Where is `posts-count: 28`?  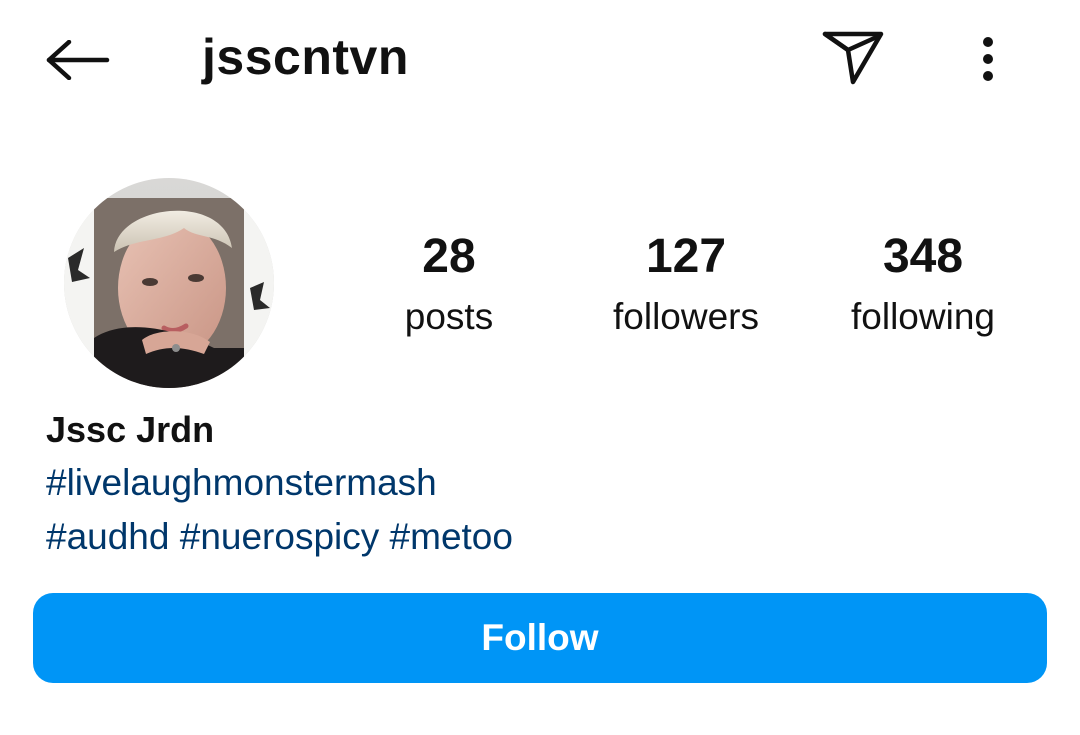
posts-count: 28 is located at coordinates (449, 256).